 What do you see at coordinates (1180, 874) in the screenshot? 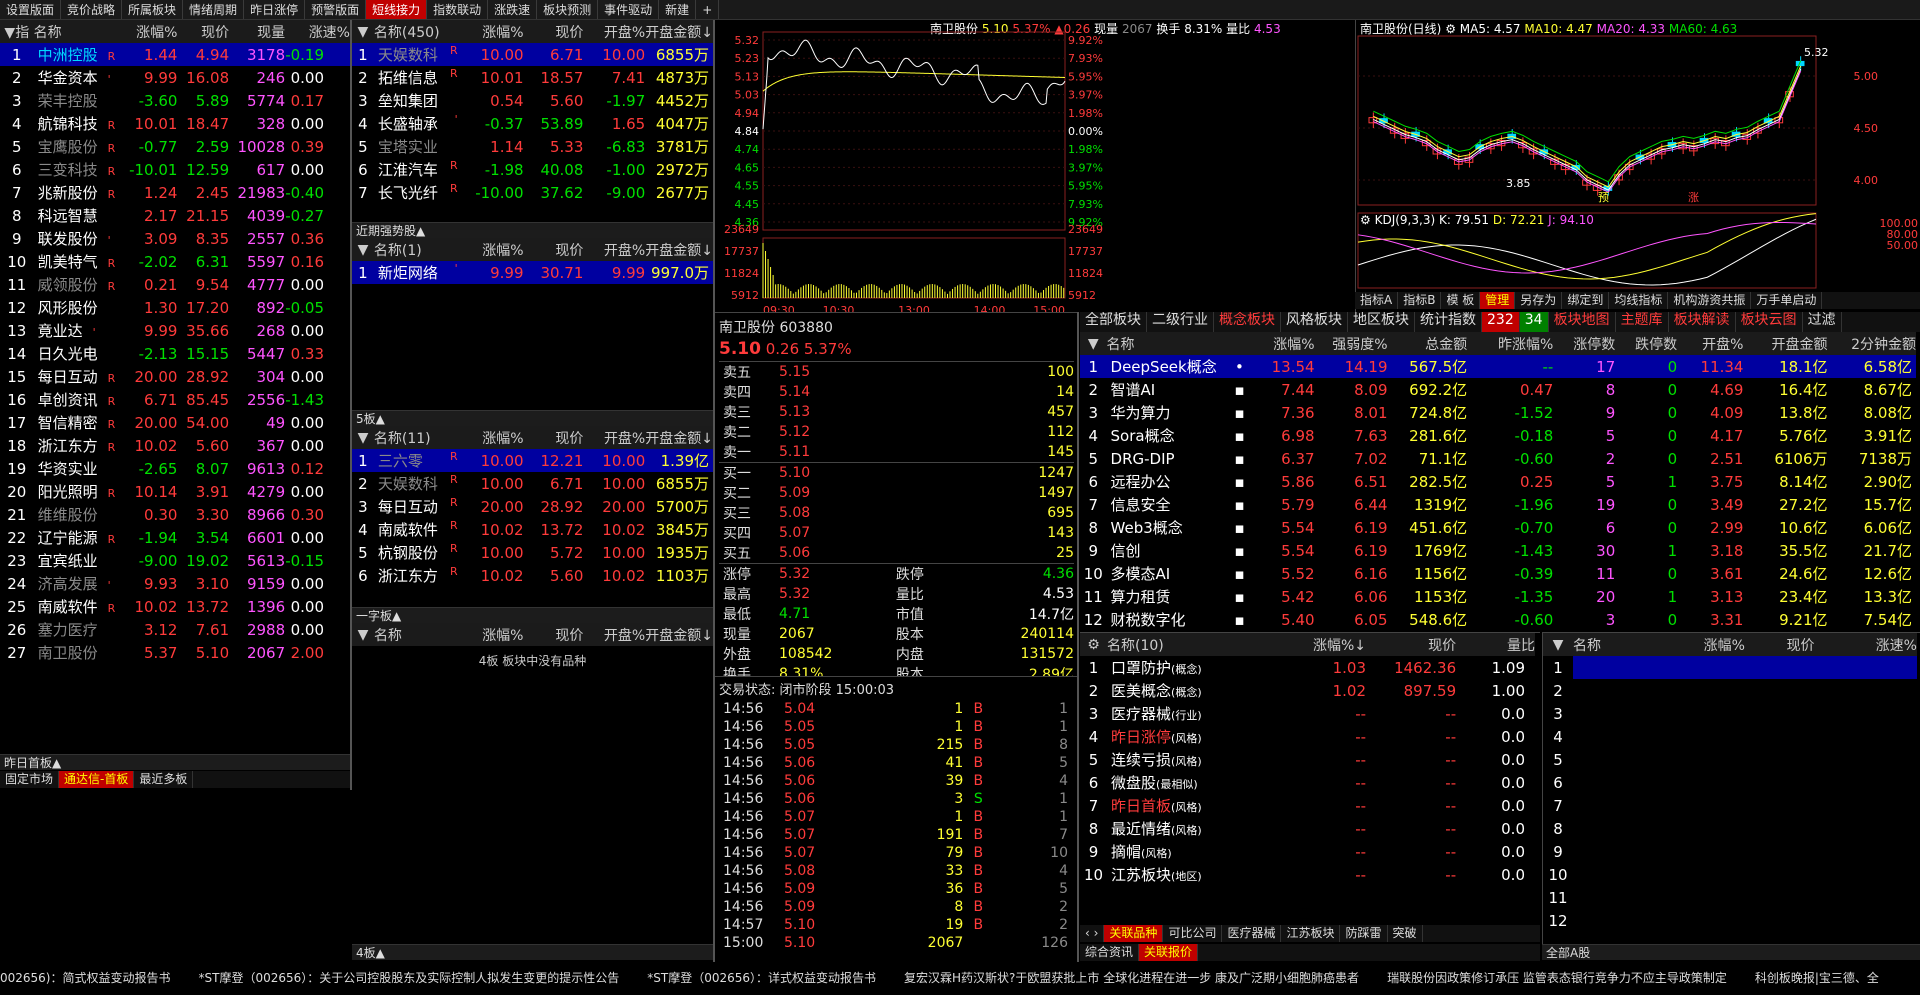
I see `related-name-cell: 江苏板块(地区)` at bounding box center [1180, 874].